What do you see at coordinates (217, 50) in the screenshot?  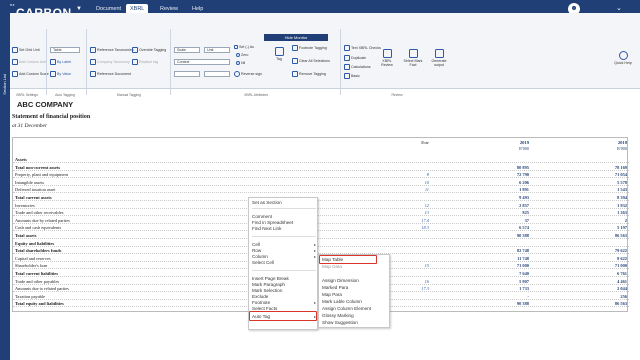 I see `unit-select: Unit` at bounding box center [217, 50].